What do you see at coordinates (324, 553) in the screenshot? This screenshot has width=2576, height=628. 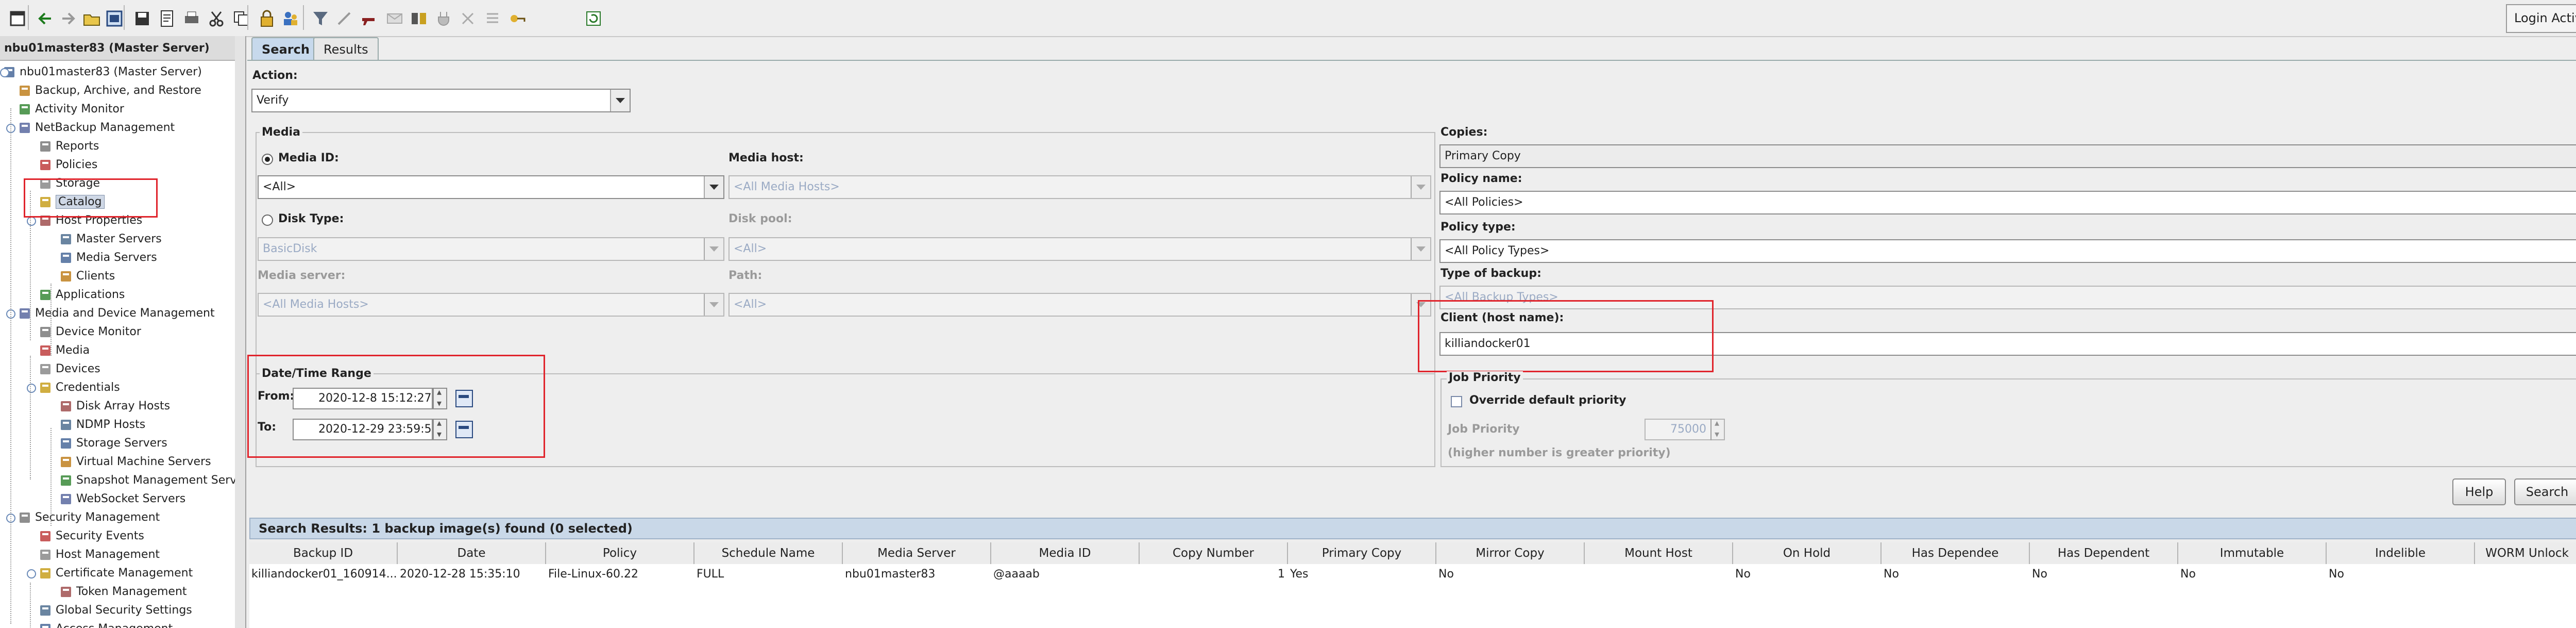 I see `column-header-backup-id: Backup ID` at bounding box center [324, 553].